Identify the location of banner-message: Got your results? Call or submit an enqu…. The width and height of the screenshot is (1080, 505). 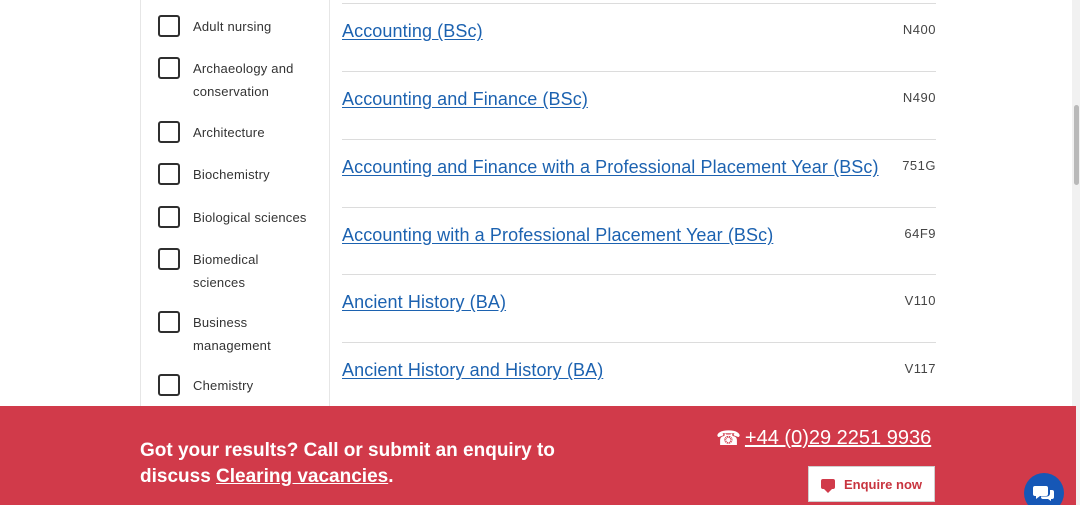
(347, 464).